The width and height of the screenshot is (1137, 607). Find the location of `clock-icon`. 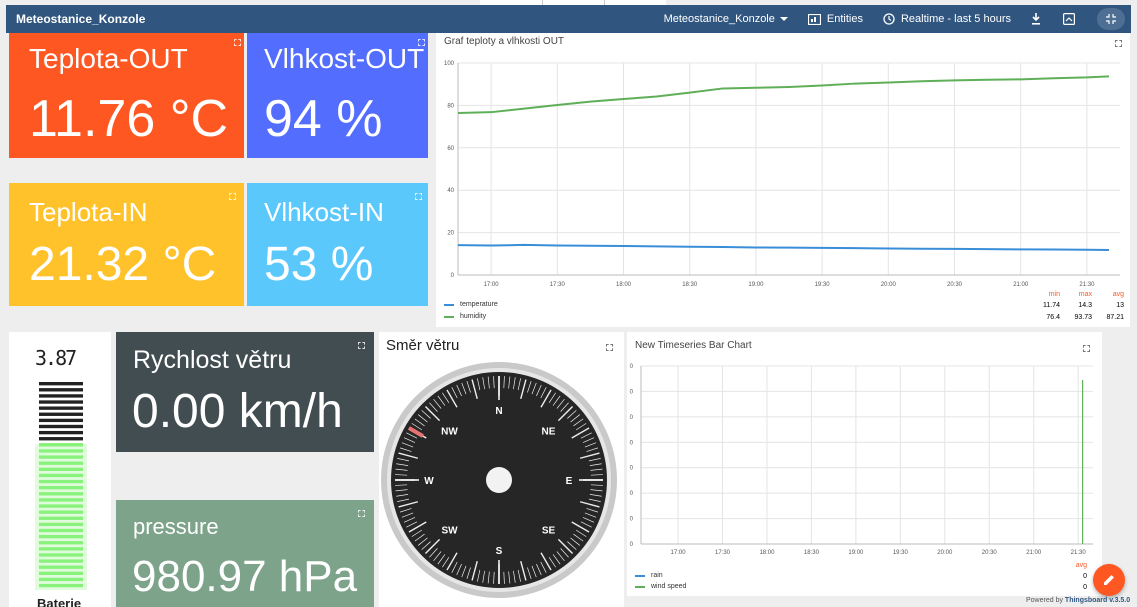

clock-icon is located at coordinates (889, 19).